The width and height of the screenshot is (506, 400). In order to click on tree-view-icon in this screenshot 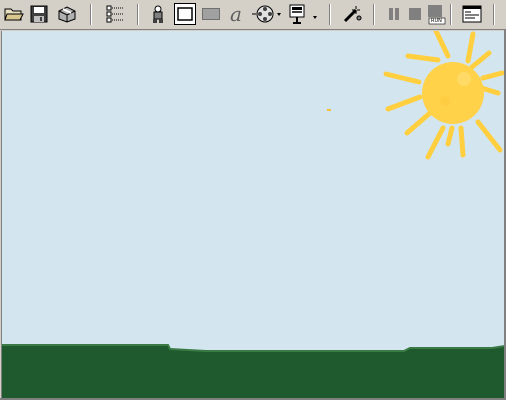, I will do `click(115, 14)`.